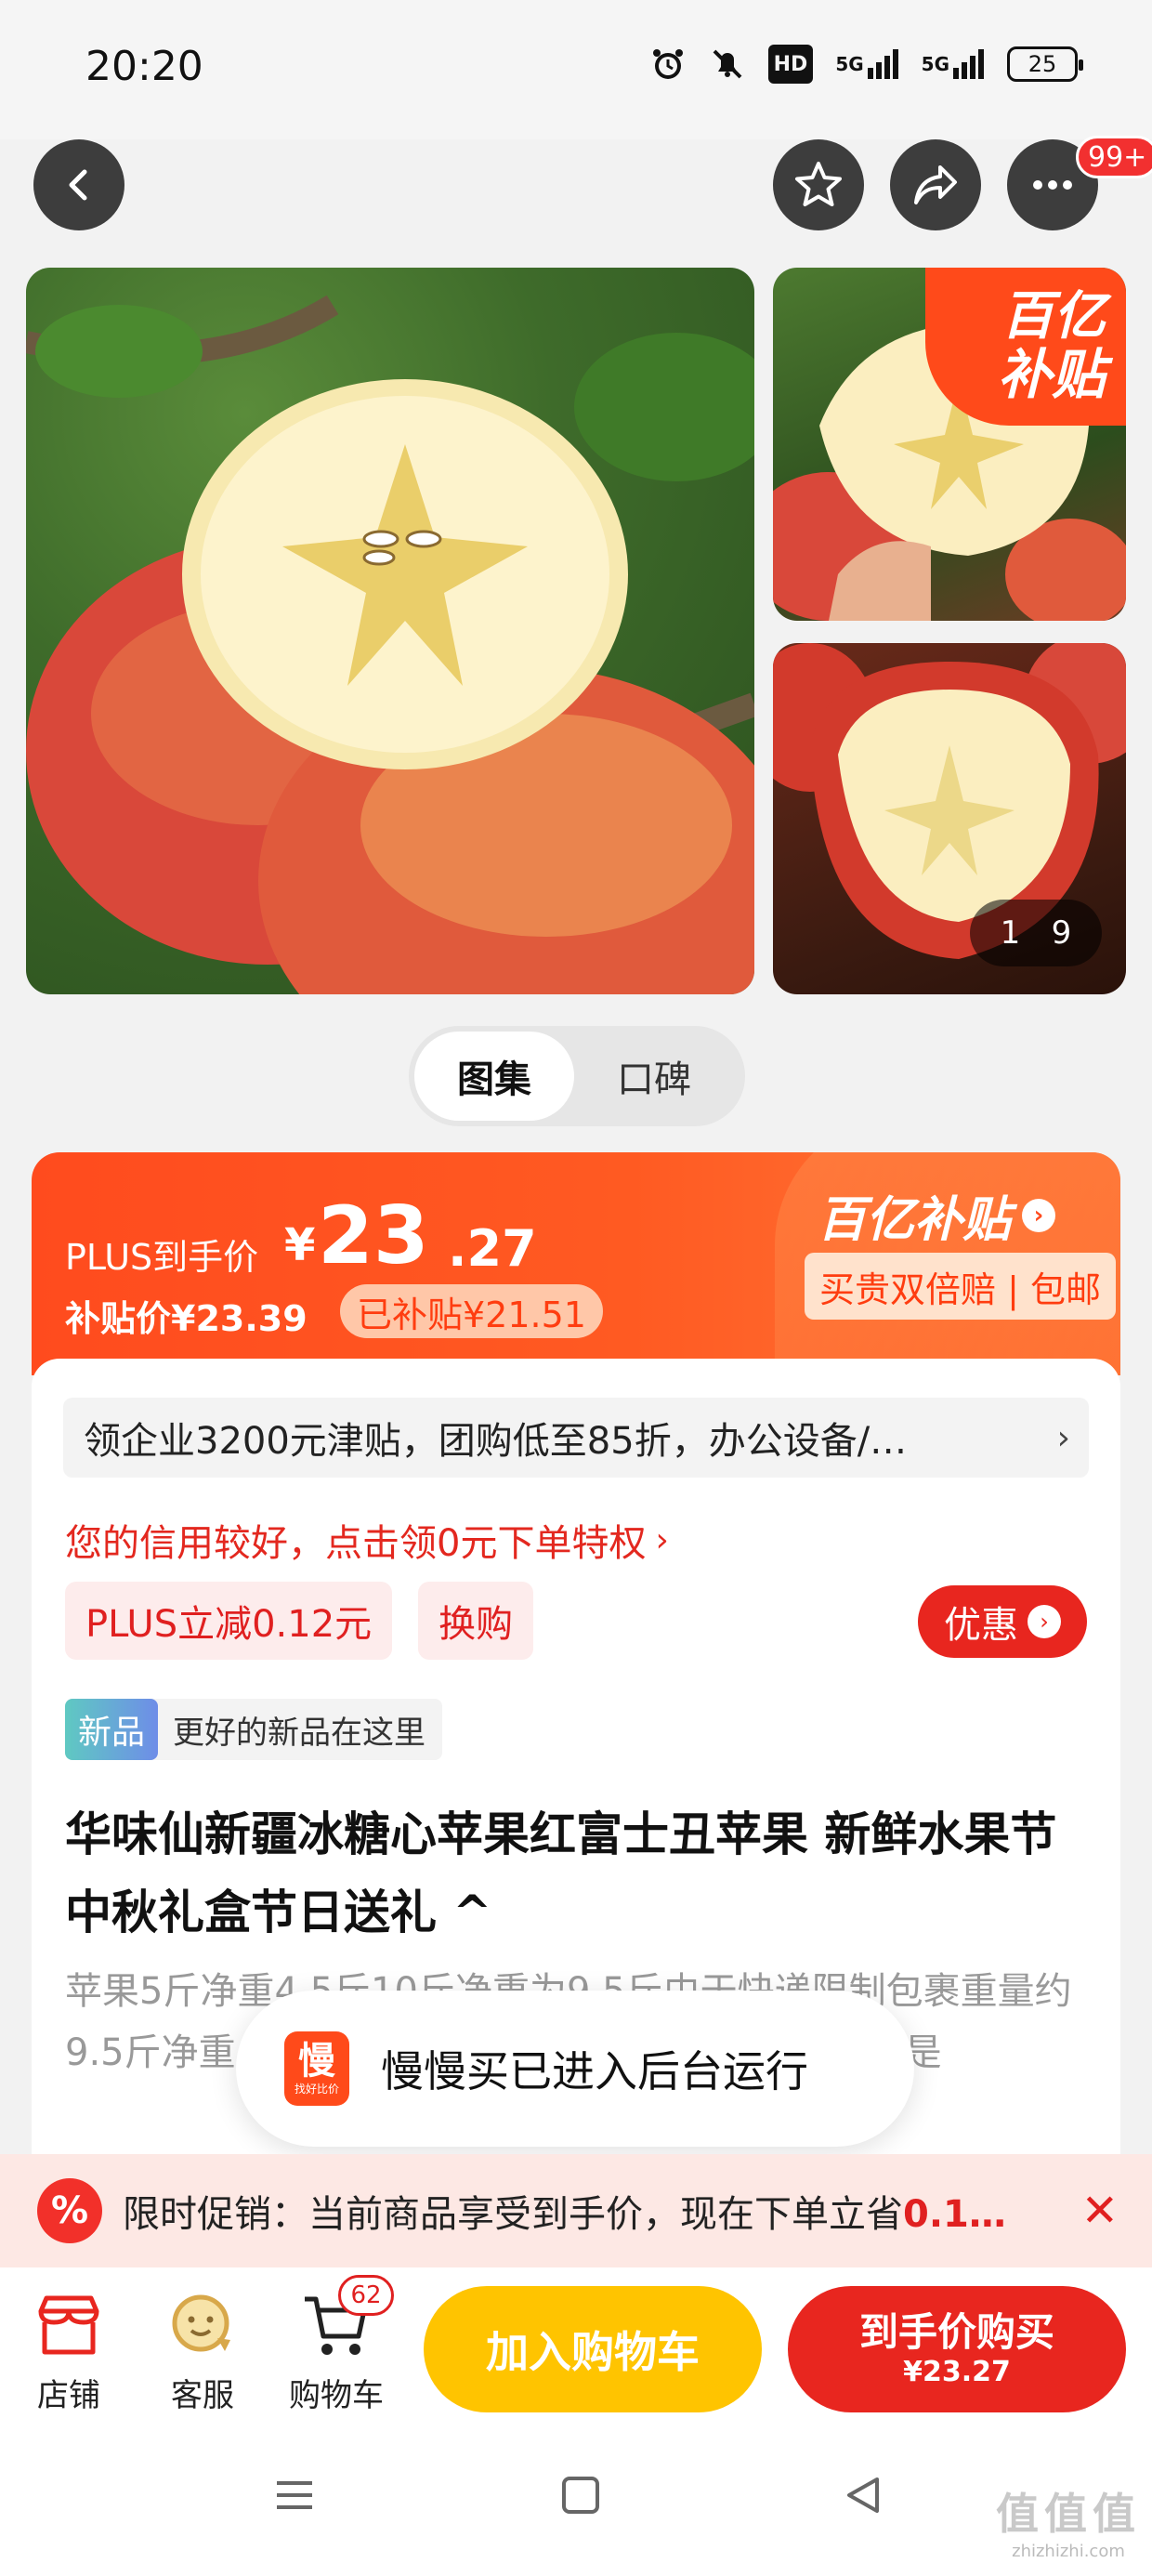 The height and width of the screenshot is (2576, 1152). What do you see at coordinates (299, 1733) in the screenshot?
I see `new-product-text: 更好的新品在这里` at bounding box center [299, 1733].